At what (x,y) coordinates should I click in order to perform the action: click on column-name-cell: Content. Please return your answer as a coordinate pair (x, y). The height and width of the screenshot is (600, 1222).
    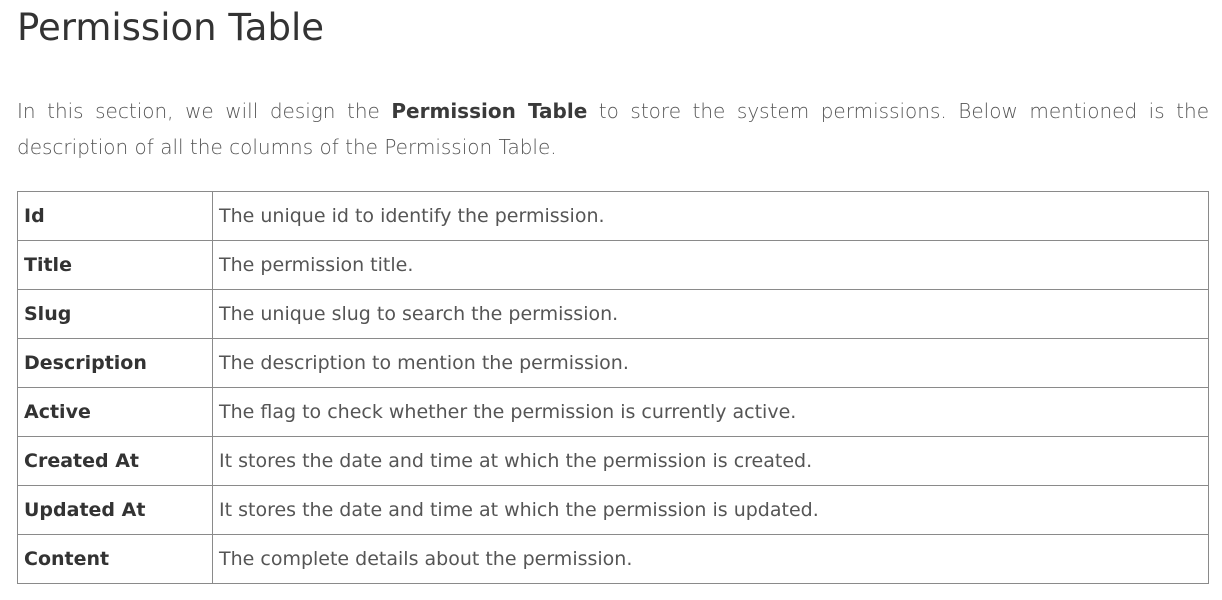
    Looking at the image, I should click on (115, 559).